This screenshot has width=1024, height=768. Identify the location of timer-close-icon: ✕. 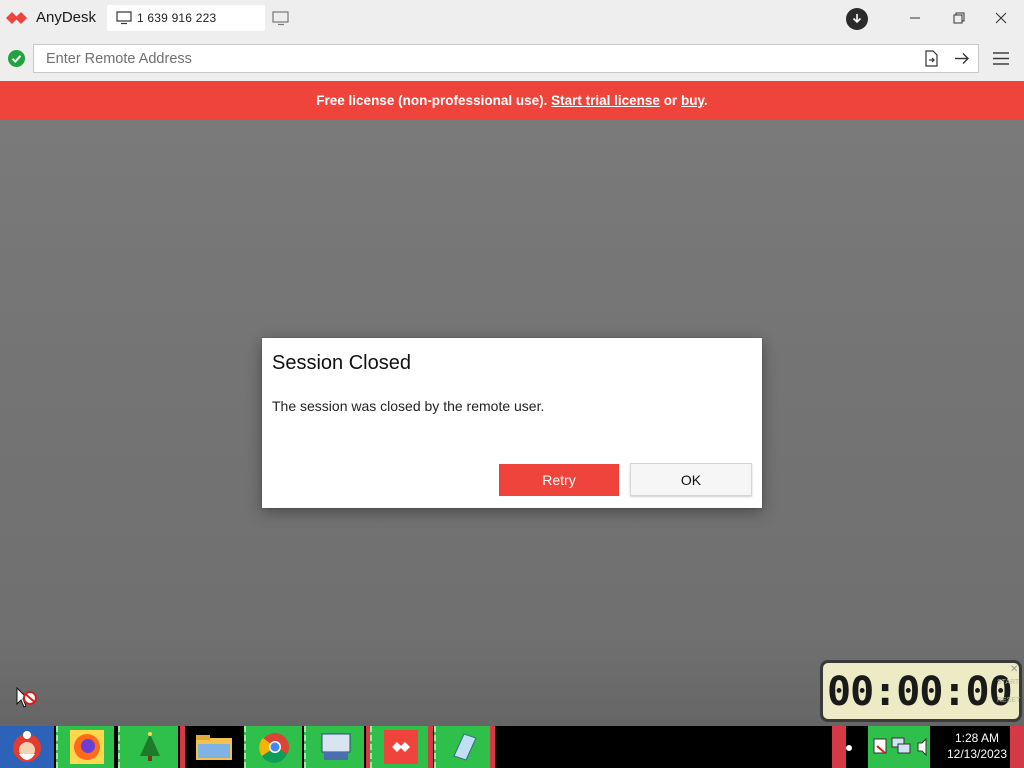
(1014, 669).